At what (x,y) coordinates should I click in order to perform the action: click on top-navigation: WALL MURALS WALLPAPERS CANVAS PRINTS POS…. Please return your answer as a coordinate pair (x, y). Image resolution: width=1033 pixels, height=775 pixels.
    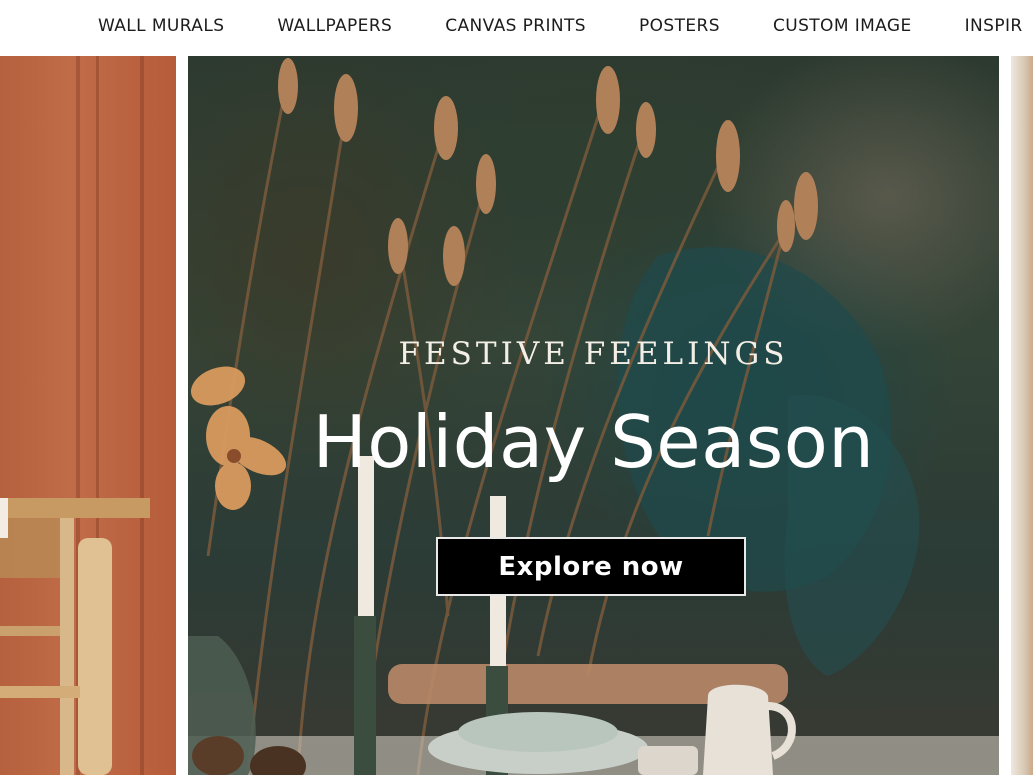
    Looking at the image, I should click on (516, 28).